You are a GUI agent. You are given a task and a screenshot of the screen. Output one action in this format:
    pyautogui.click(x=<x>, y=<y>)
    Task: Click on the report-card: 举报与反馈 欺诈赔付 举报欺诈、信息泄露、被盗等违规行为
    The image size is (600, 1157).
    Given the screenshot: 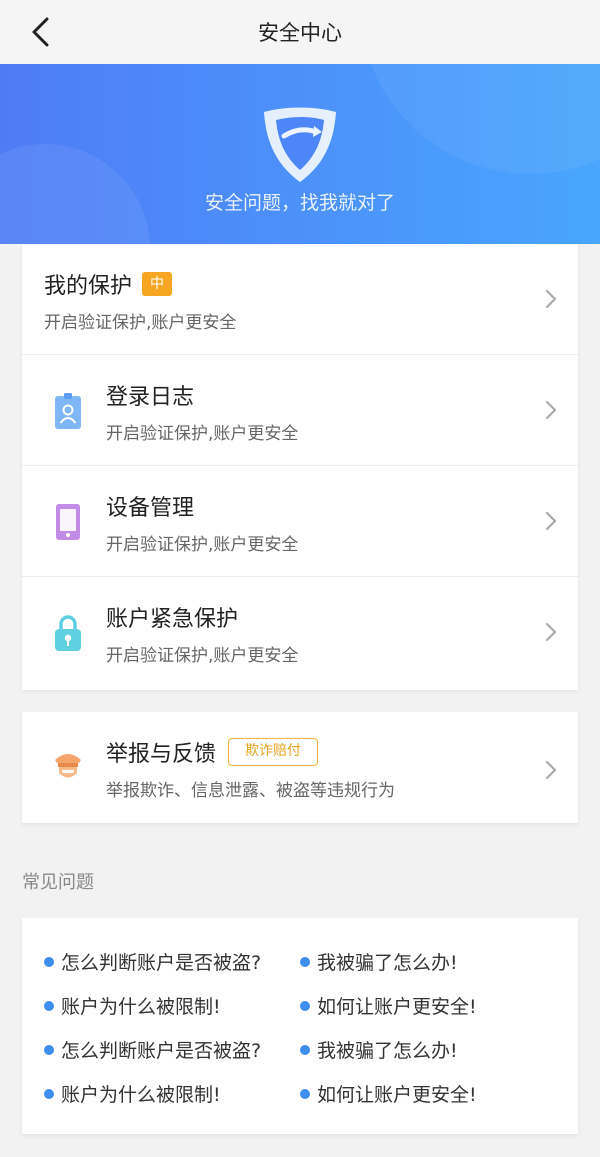 What is the action you would take?
    pyautogui.click(x=300, y=767)
    